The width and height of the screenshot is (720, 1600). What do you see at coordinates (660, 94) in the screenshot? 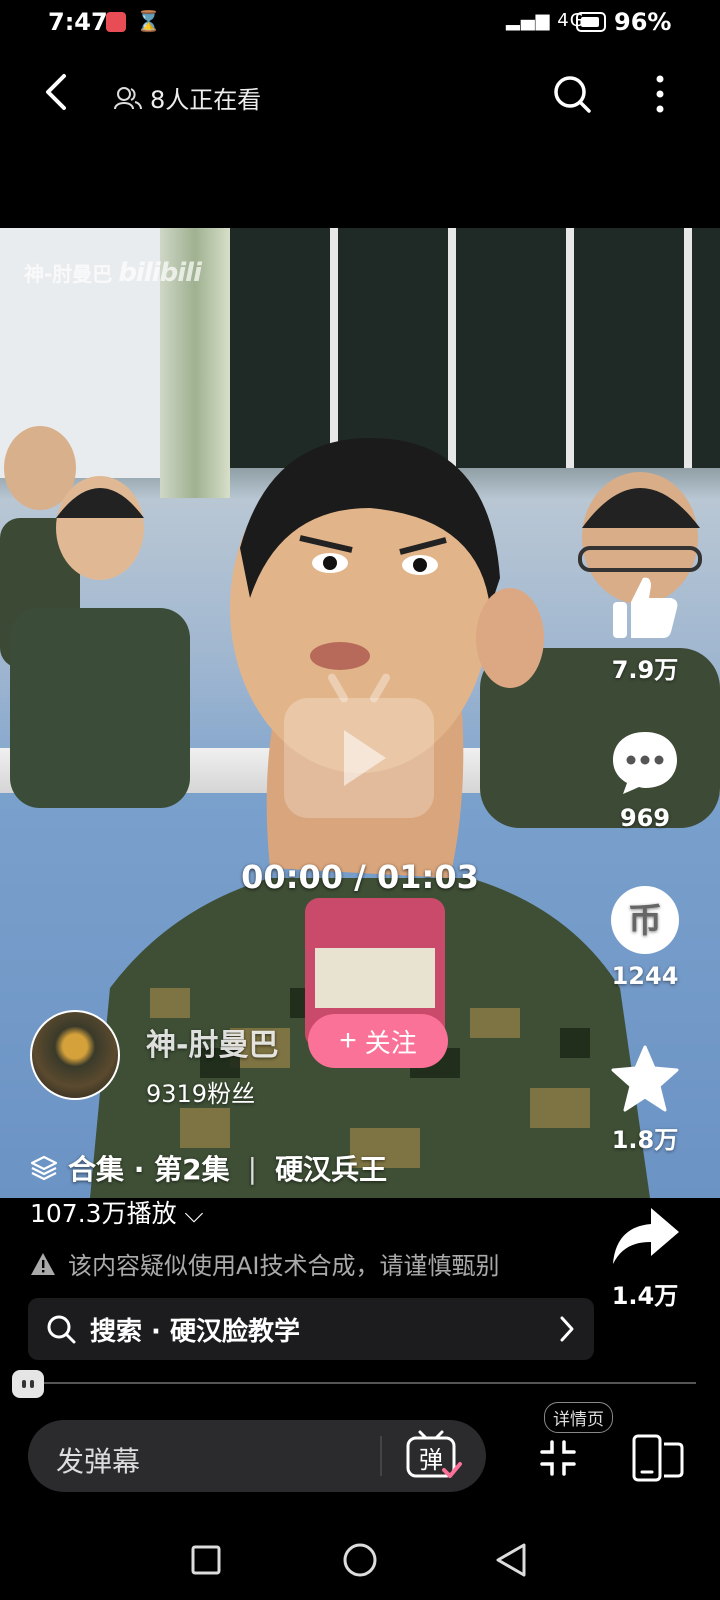
I see `more-options-icon` at bounding box center [660, 94].